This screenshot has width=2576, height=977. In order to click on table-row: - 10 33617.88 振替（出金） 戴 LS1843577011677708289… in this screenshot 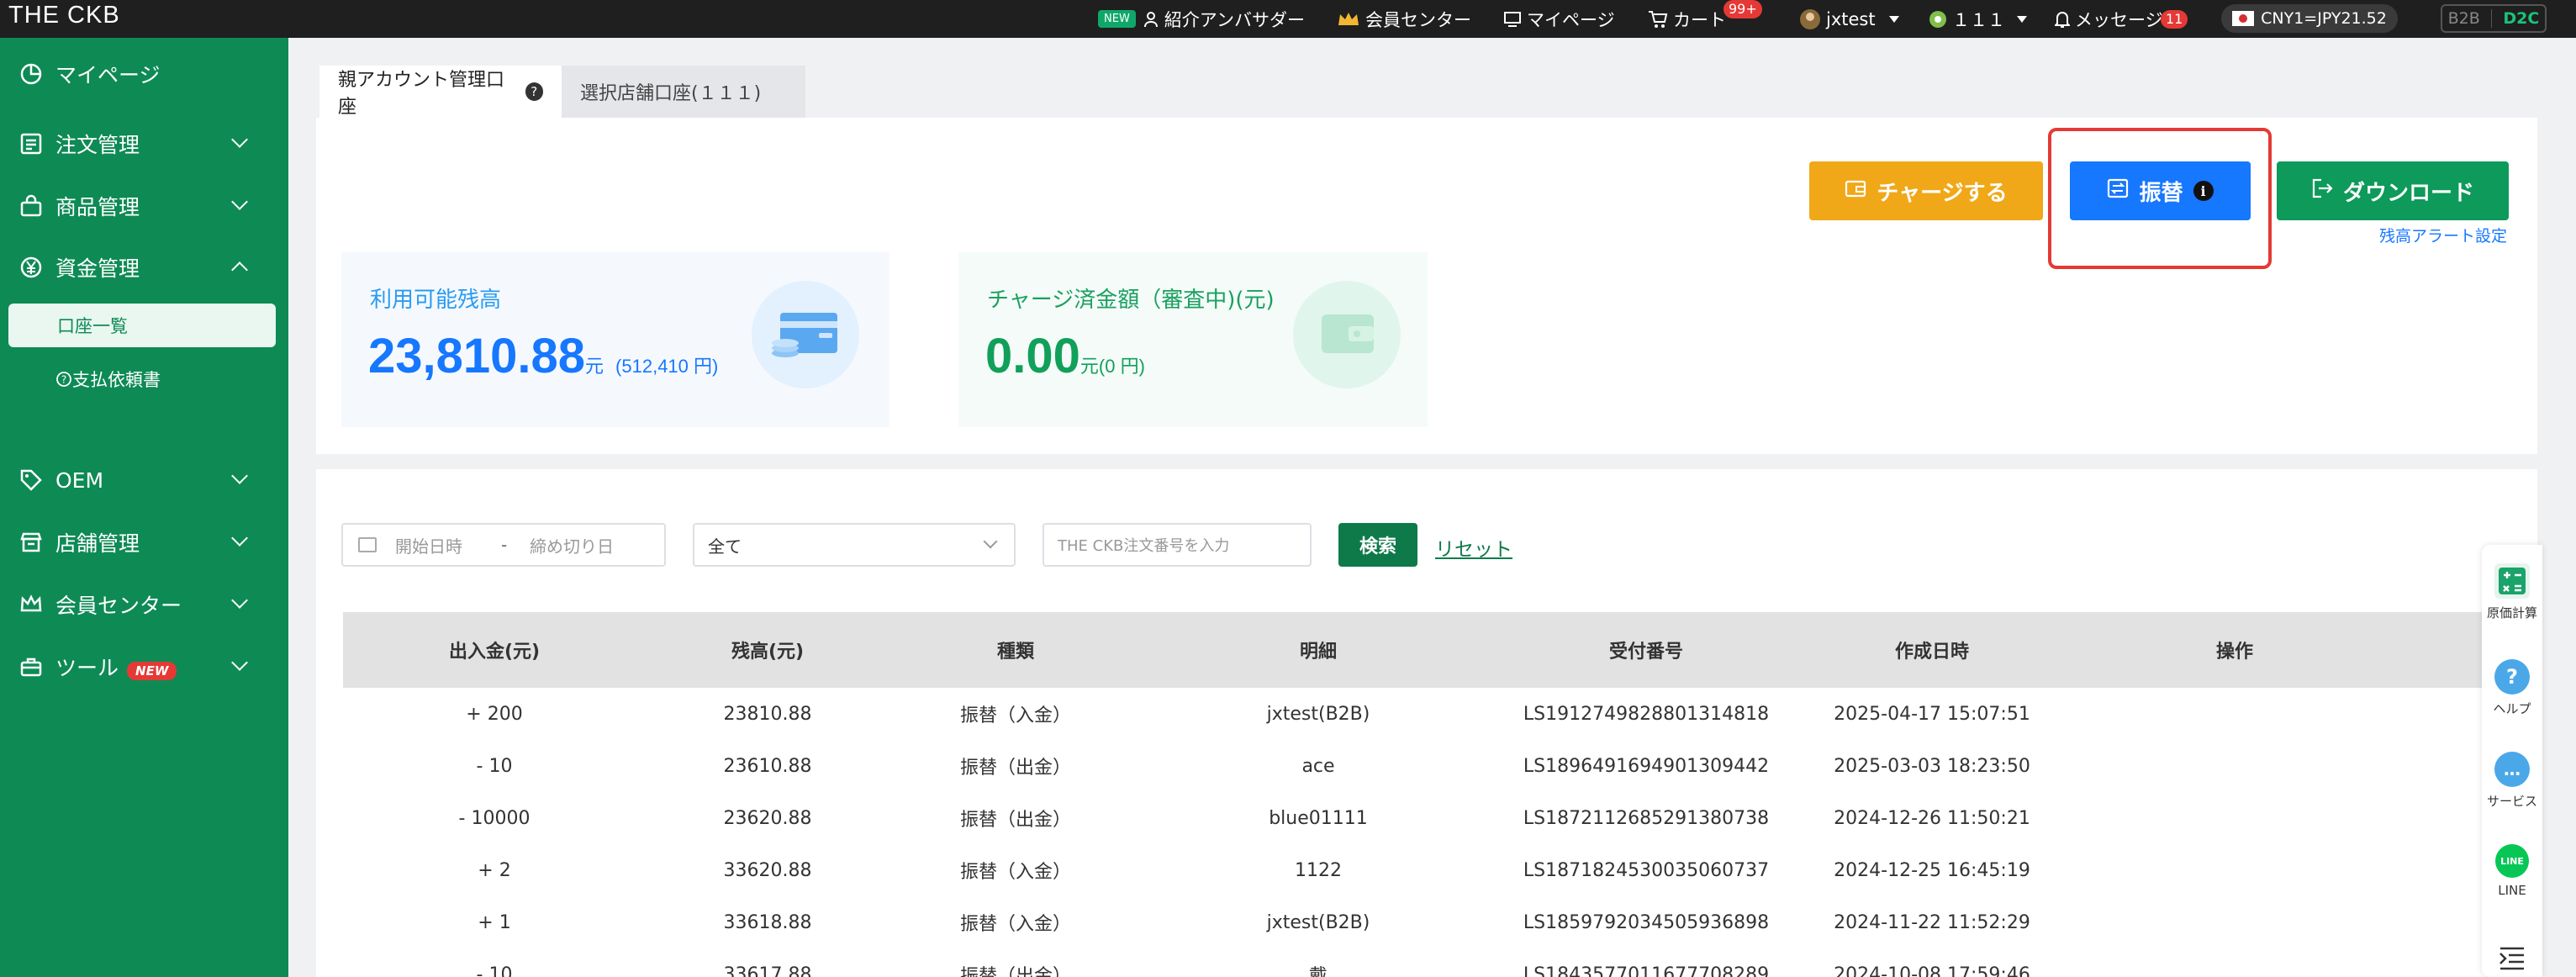, I will do `click(1426, 962)`.